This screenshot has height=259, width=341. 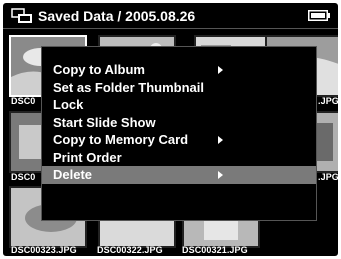 I want to click on menu-item-label: Delete, so click(x=73, y=174).